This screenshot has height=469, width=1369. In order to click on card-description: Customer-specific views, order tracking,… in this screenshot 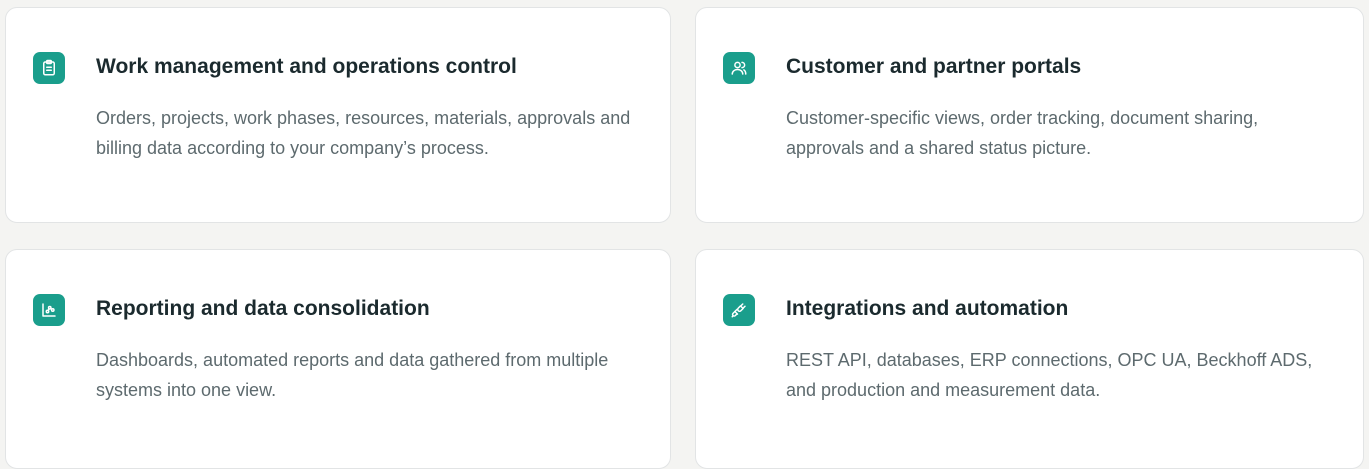, I will do `click(1022, 133)`.